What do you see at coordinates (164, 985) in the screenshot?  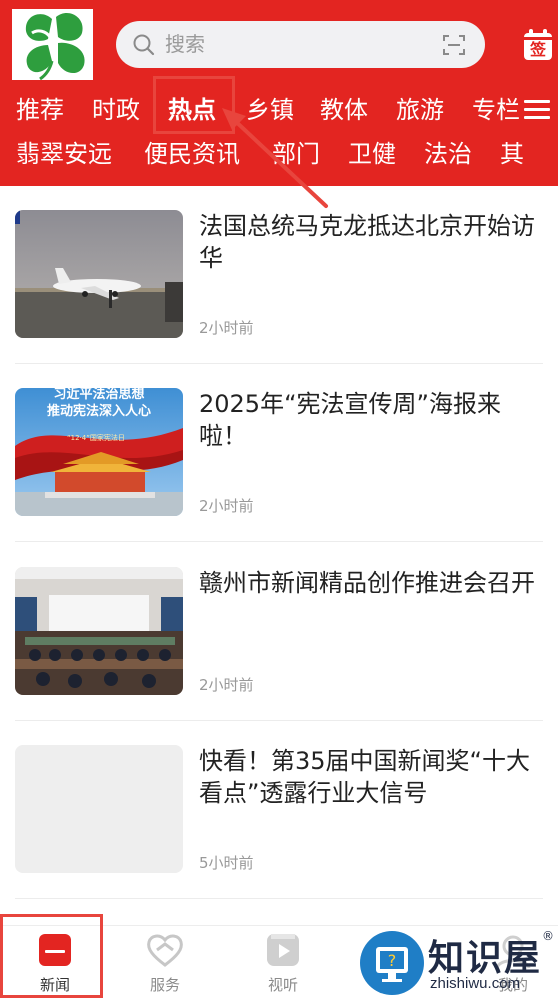 I see `tab-label: 服务` at bounding box center [164, 985].